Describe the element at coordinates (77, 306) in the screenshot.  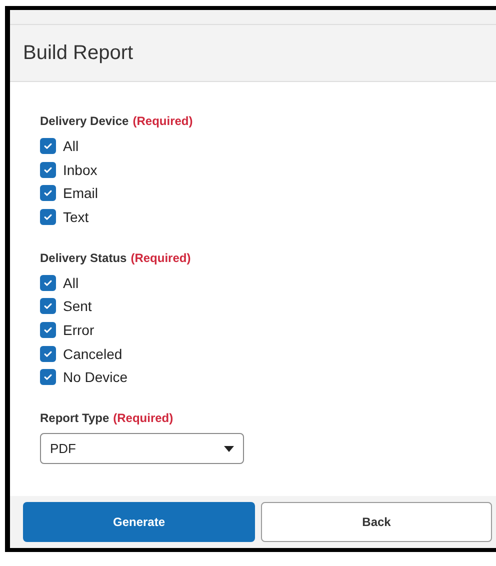
I see `checkbox-label: Sent` at that location.